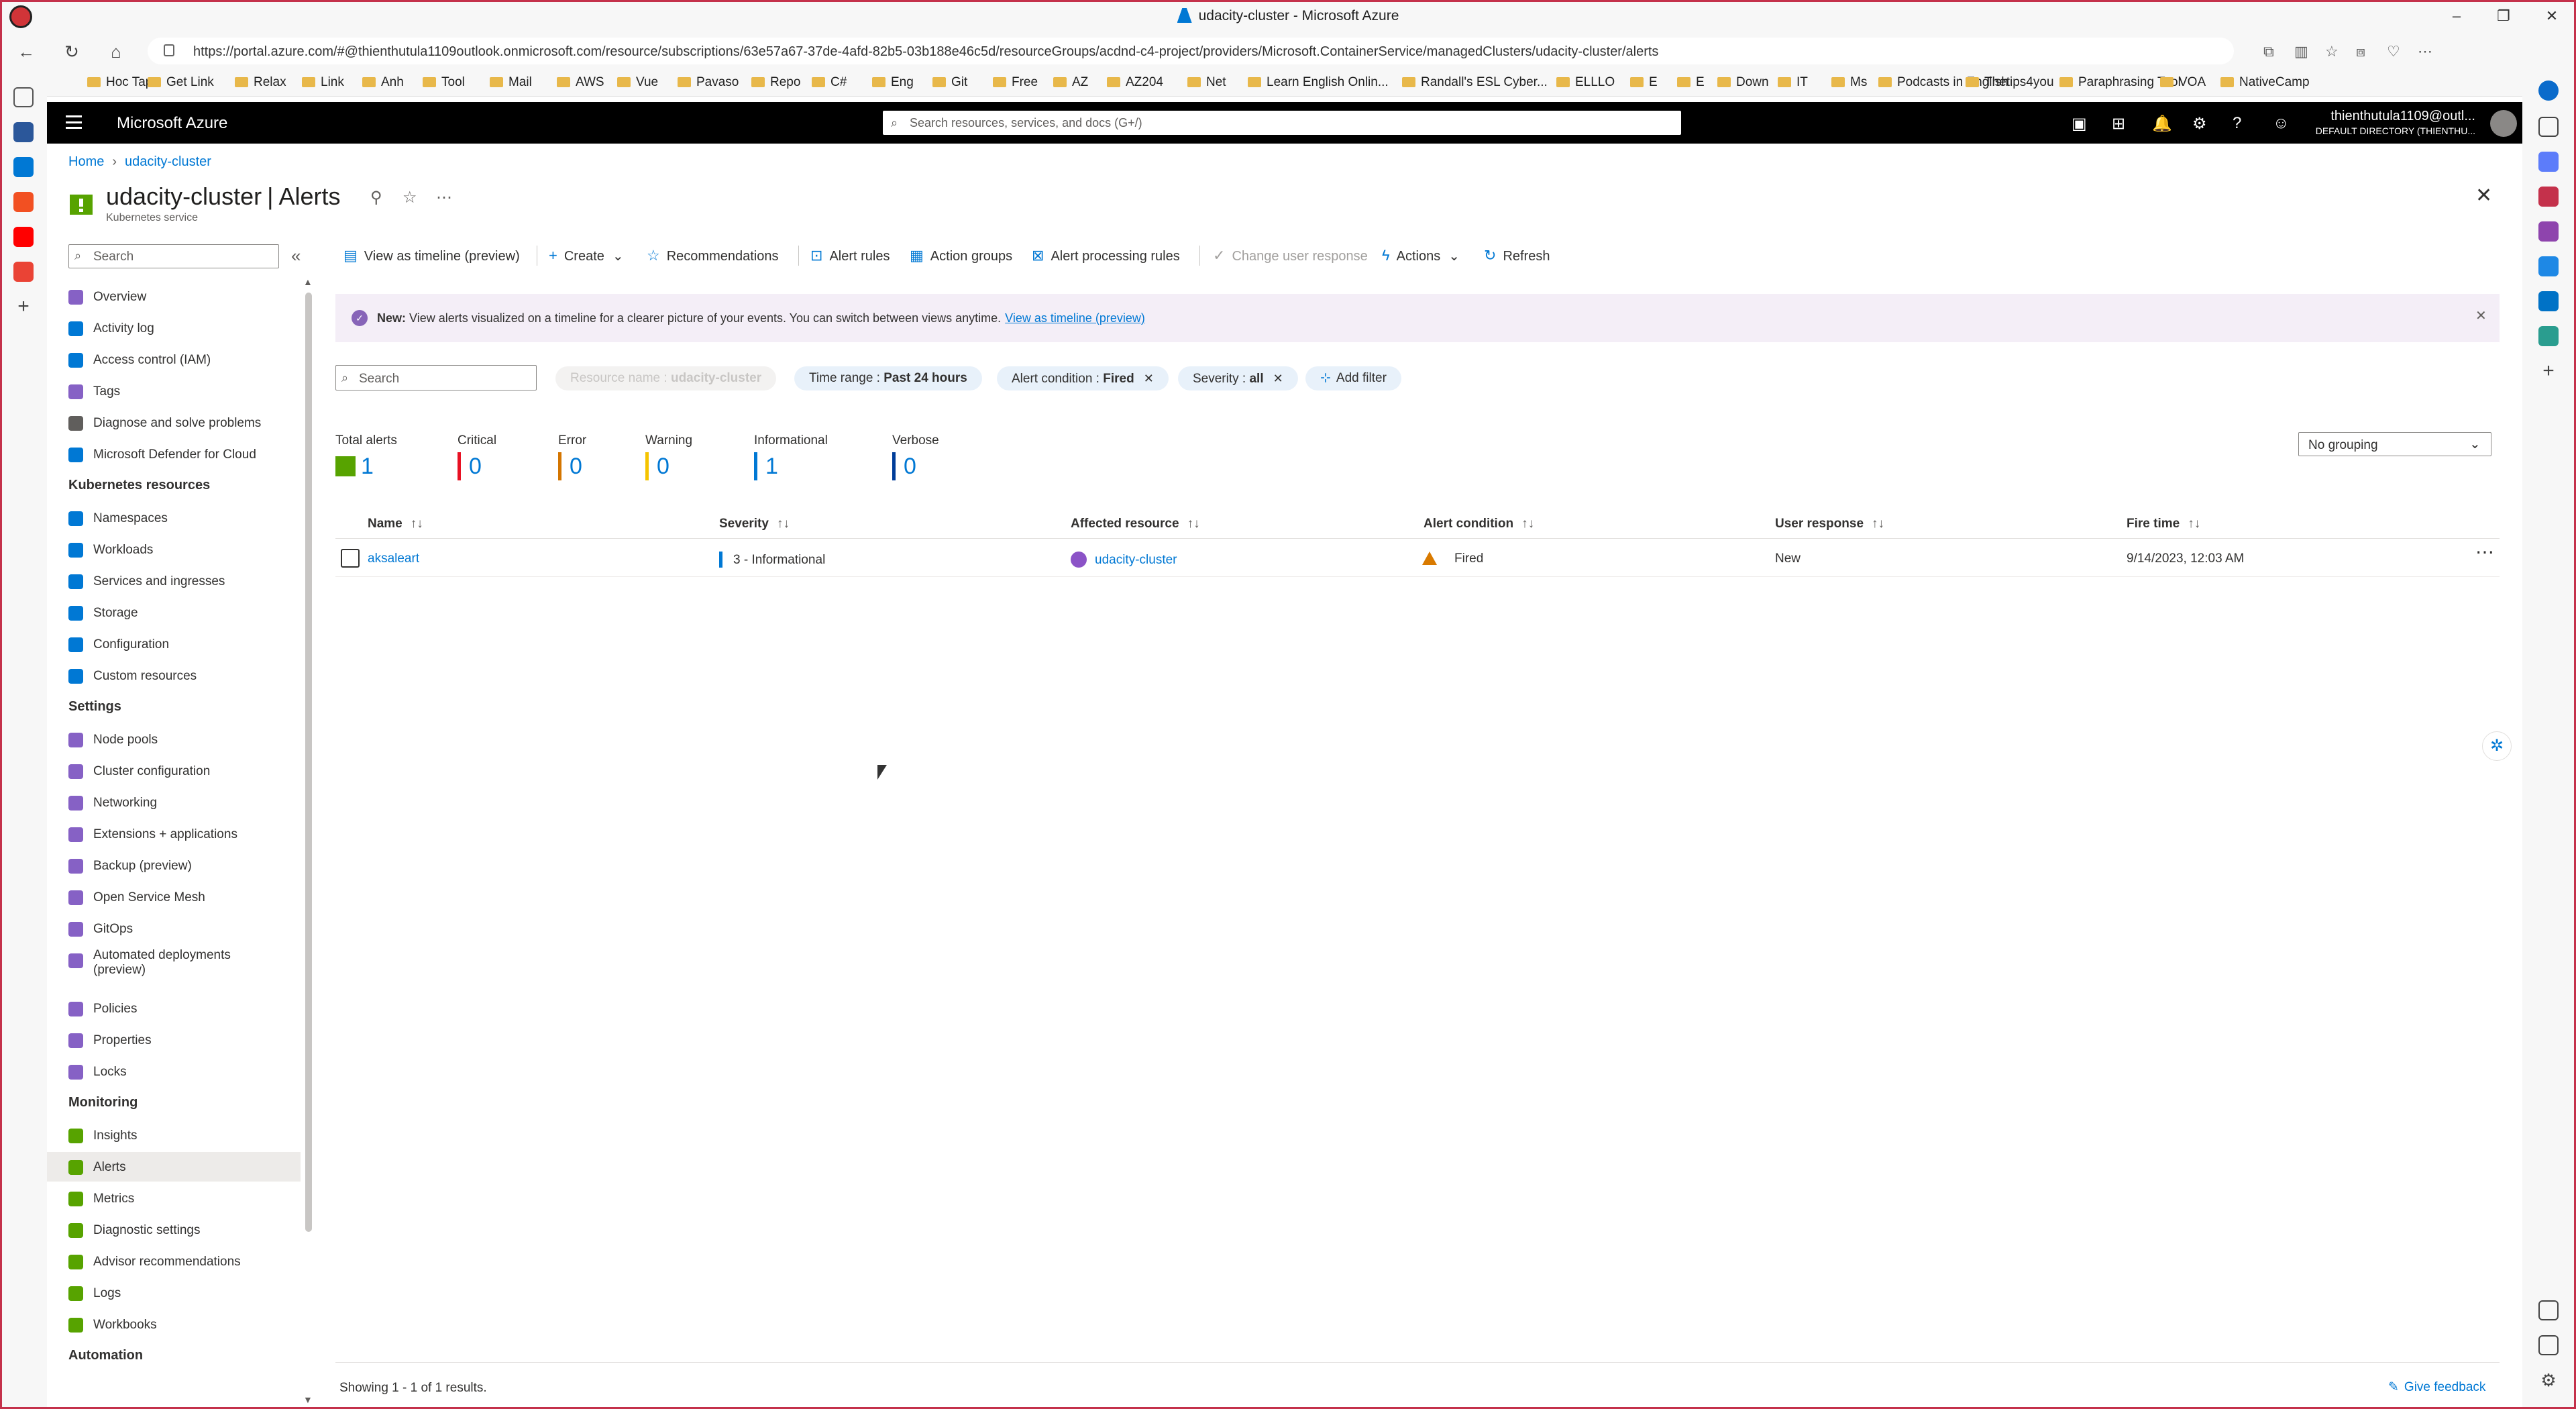 This screenshot has height=1409, width=2576. Describe the element at coordinates (23, 132) in the screenshot. I see `tab-icon` at that location.